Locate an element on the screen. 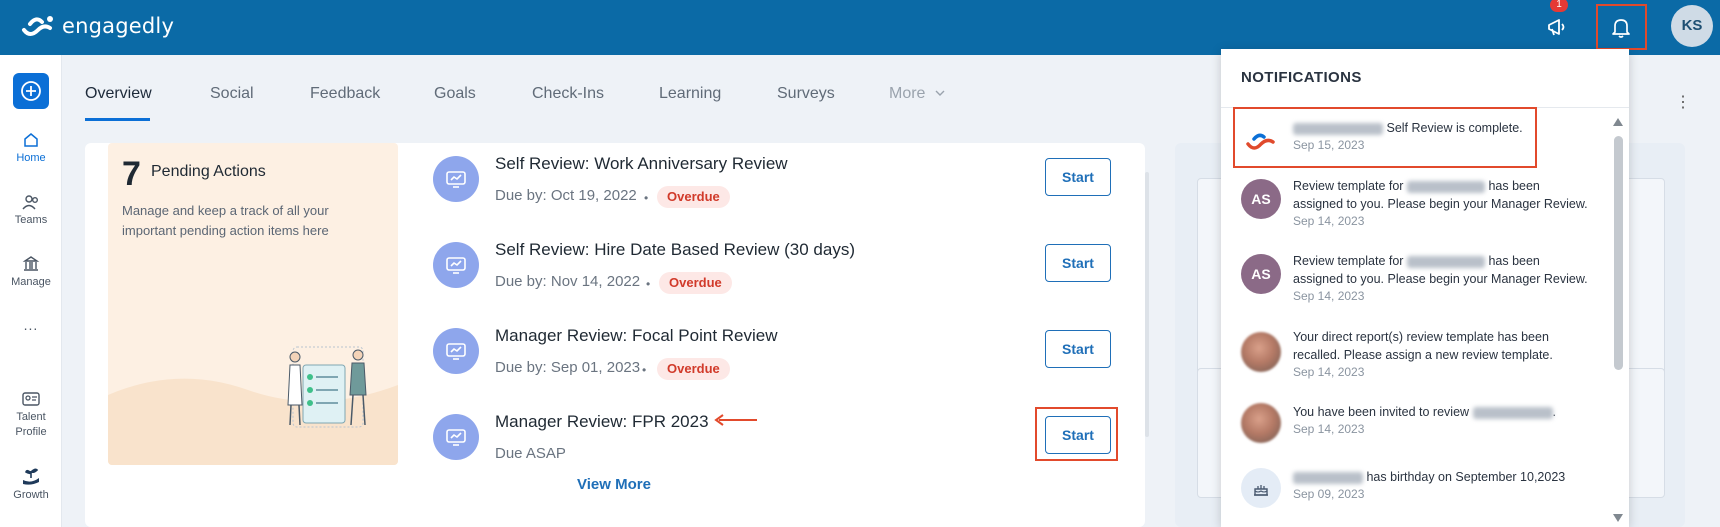 The image size is (1720, 527). tab-overview: Overview is located at coordinates (118, 94).